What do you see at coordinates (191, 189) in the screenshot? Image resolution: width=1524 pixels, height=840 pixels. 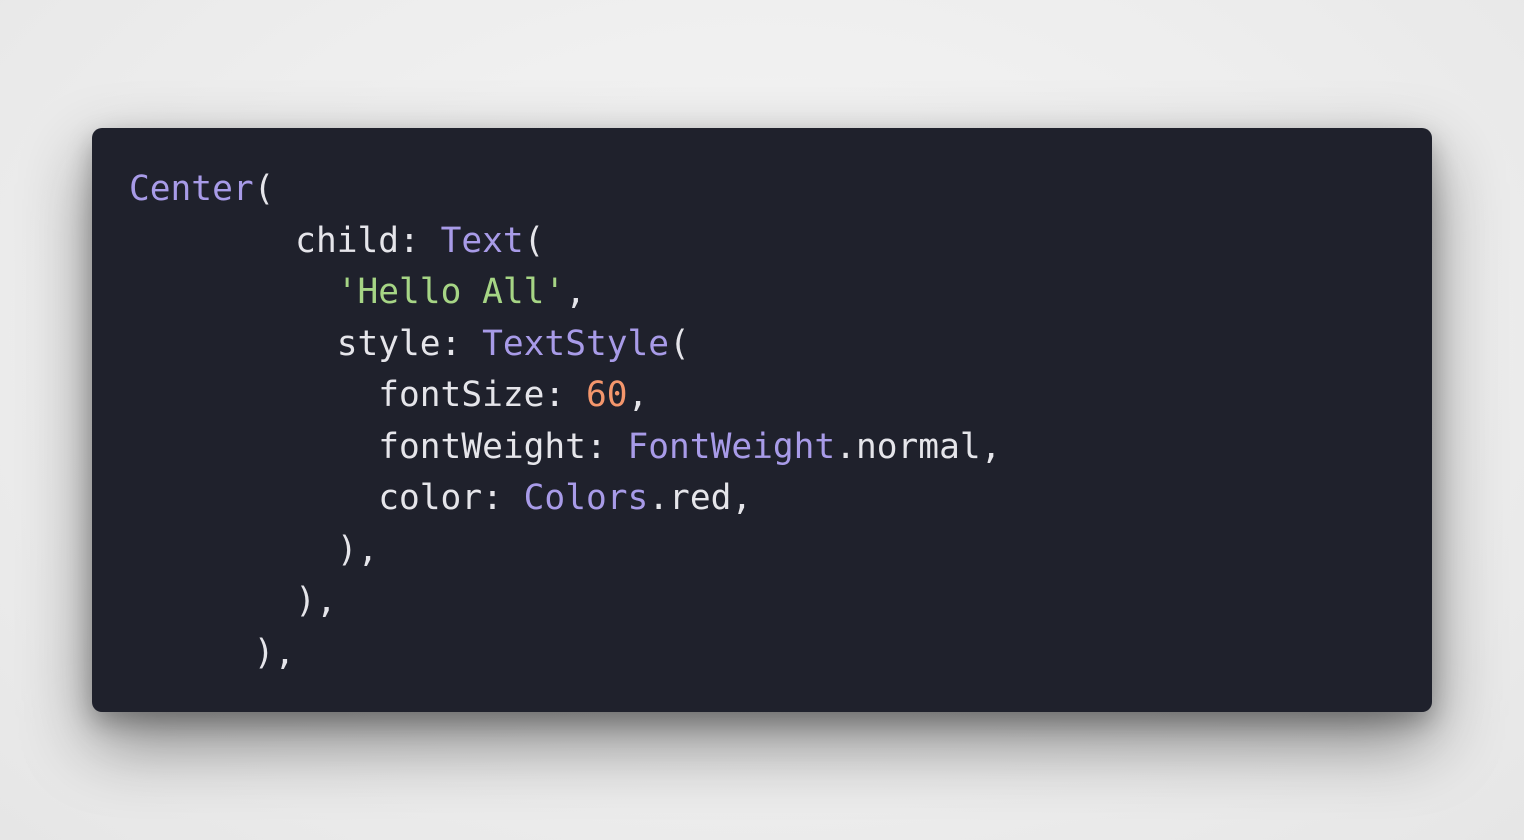 I see `code-token-class: Center` at bounding box center [191, 189].